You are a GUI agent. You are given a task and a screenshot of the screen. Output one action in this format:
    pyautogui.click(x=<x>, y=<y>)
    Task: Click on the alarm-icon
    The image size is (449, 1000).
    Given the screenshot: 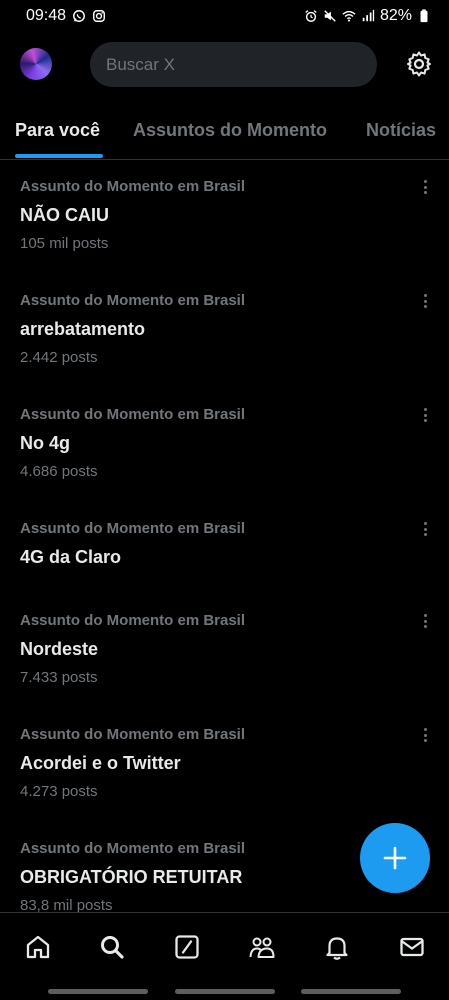 What is the action you would take?
    pyautogui.click(x=311, y=16)
    